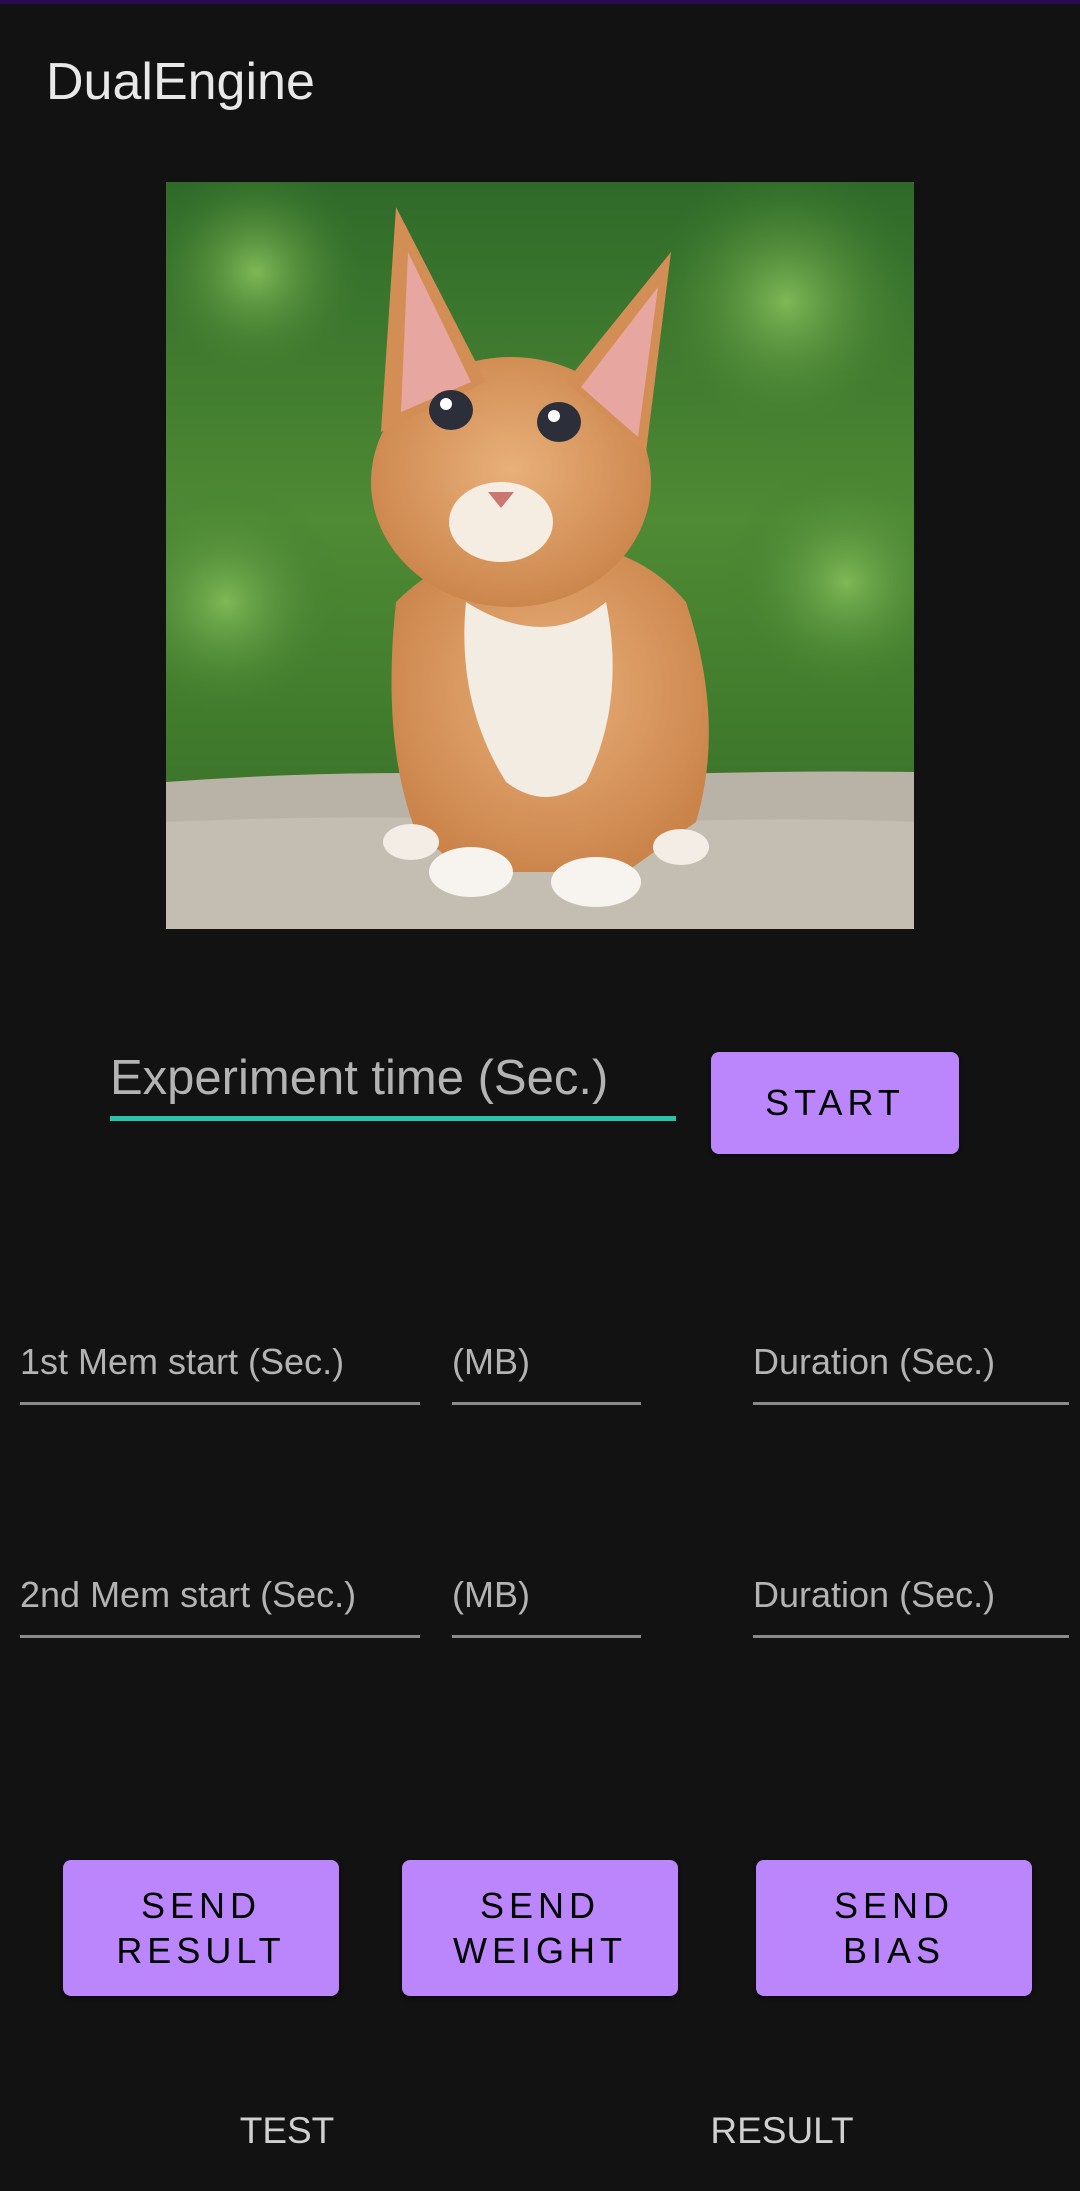 This screenshot has height=2191, width=1080. I want to click on mem1-duration-input, so click(911, 1362).